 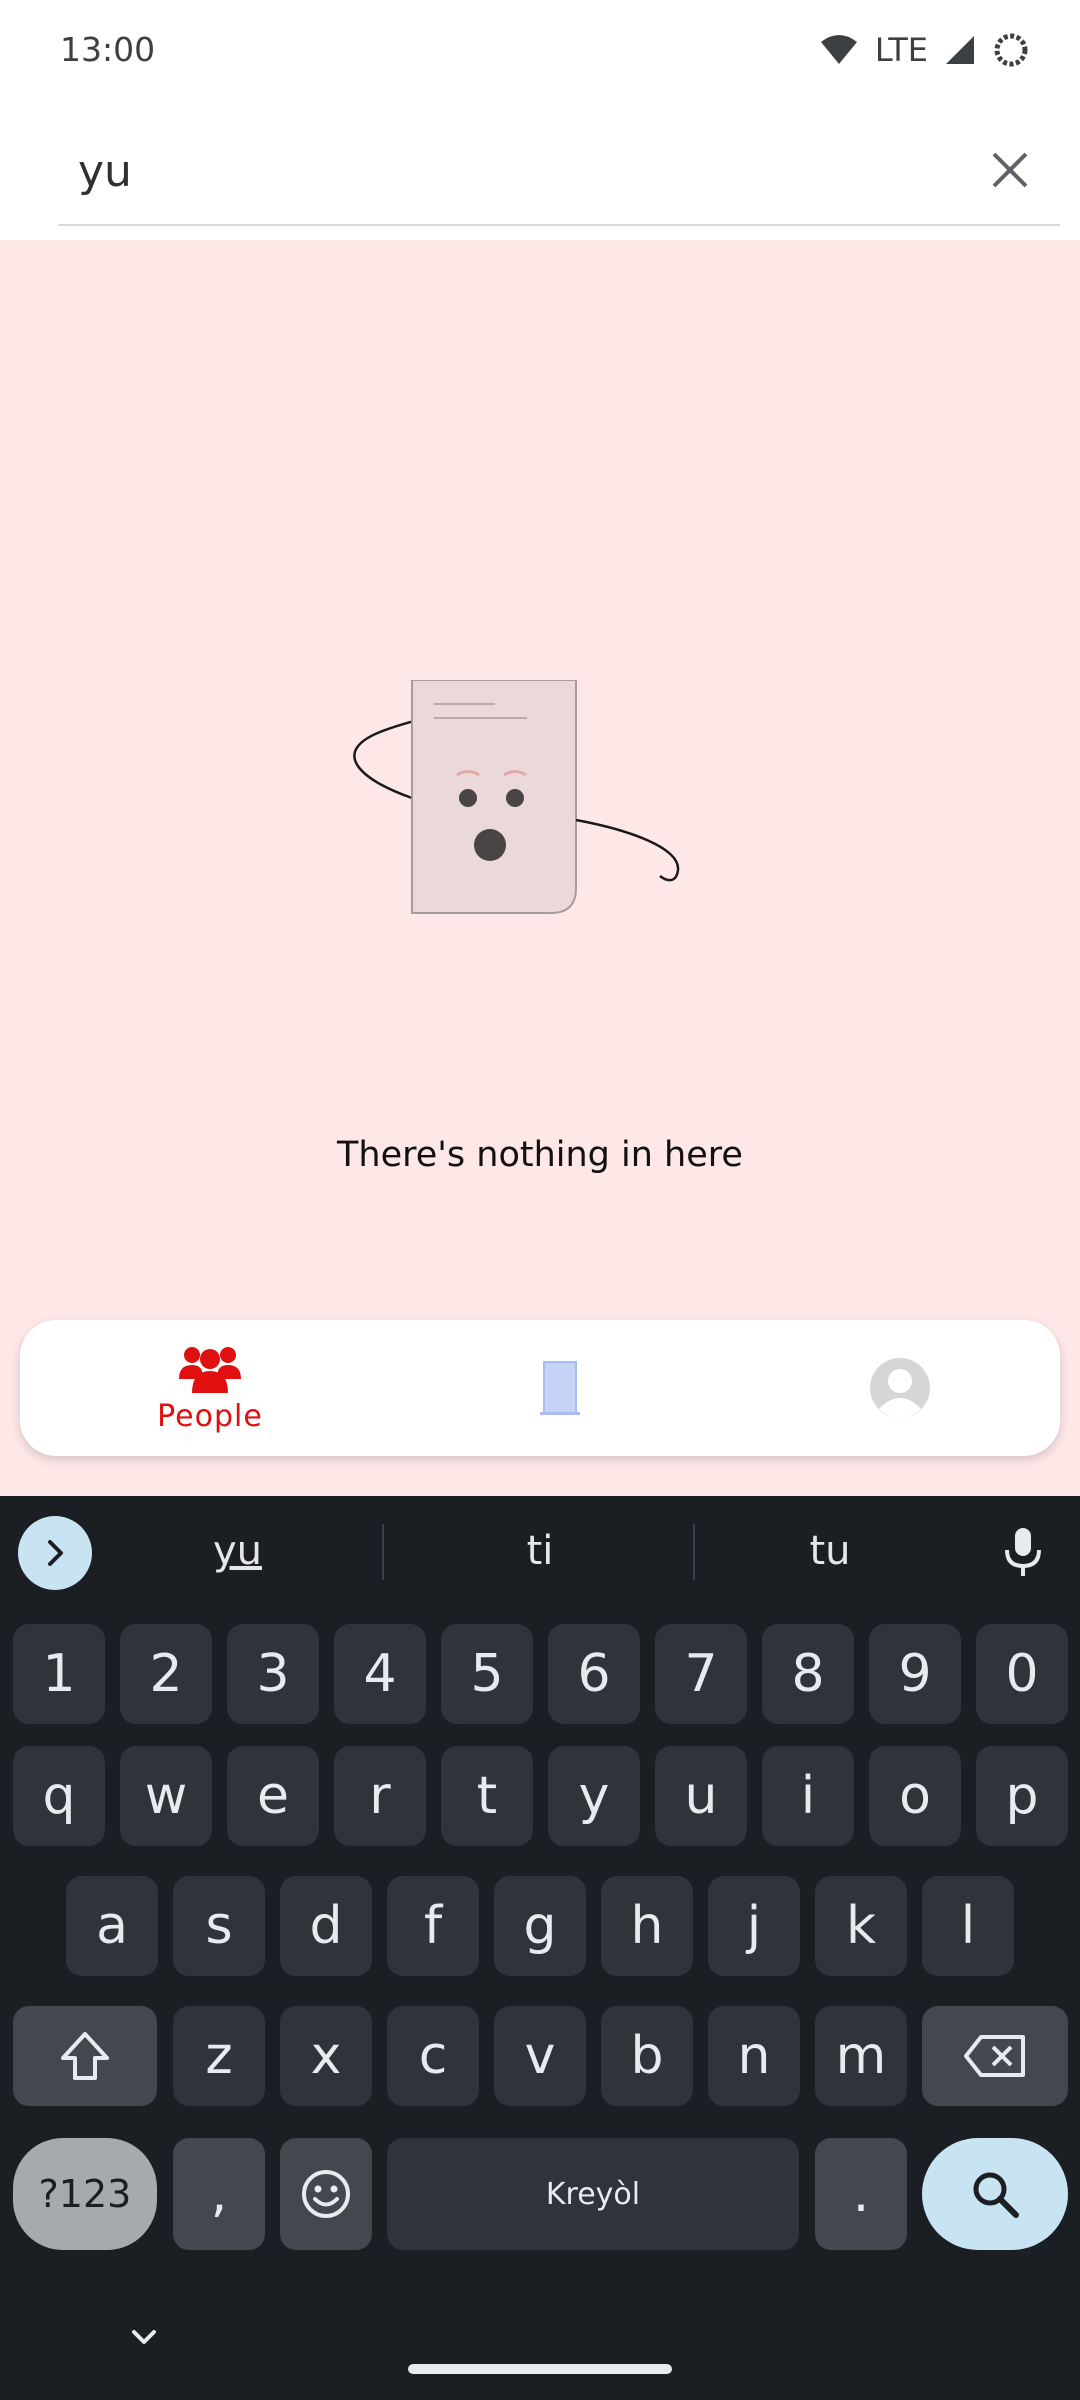 I want to click on nav-rooms, so click(x=560, y=1388).